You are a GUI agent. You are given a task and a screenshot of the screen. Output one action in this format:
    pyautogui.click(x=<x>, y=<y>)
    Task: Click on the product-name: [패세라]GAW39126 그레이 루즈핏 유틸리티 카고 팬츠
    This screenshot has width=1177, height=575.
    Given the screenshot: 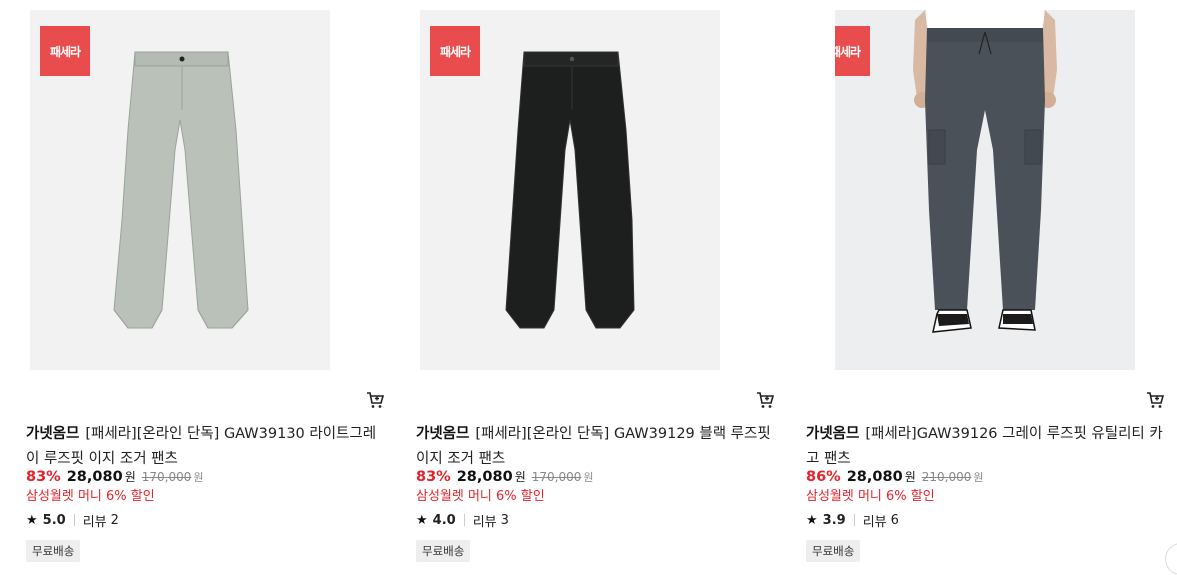 What is the action you would take?
    pyautogui.click(x=984, y=446)
    